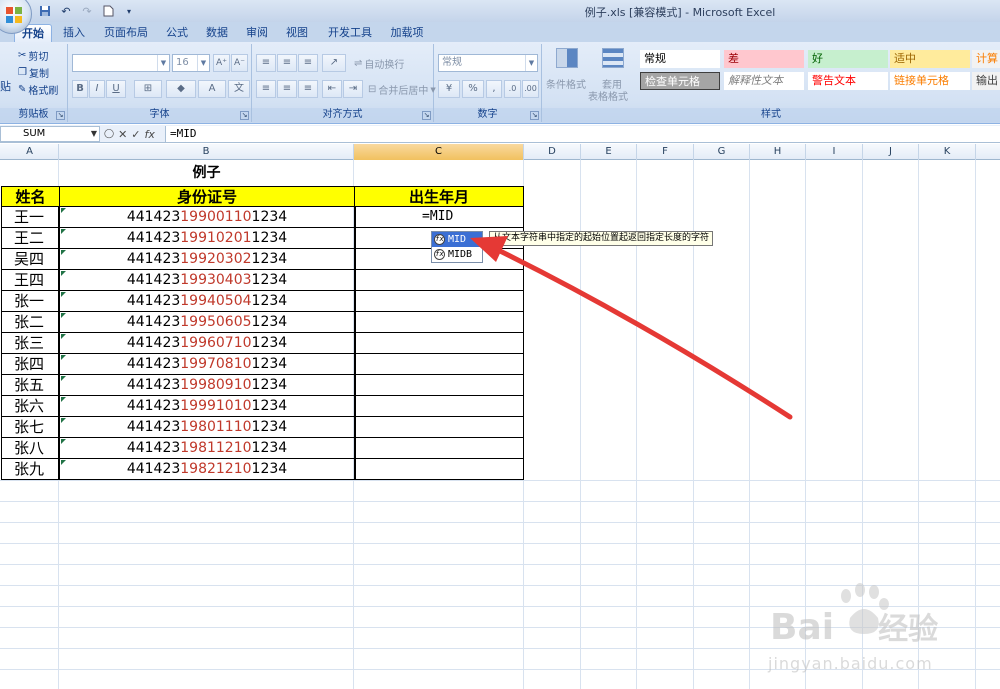 This screenshot has width=1000, height=689. I want to click on header-id-cell: 身份证号, so click(207, 196).